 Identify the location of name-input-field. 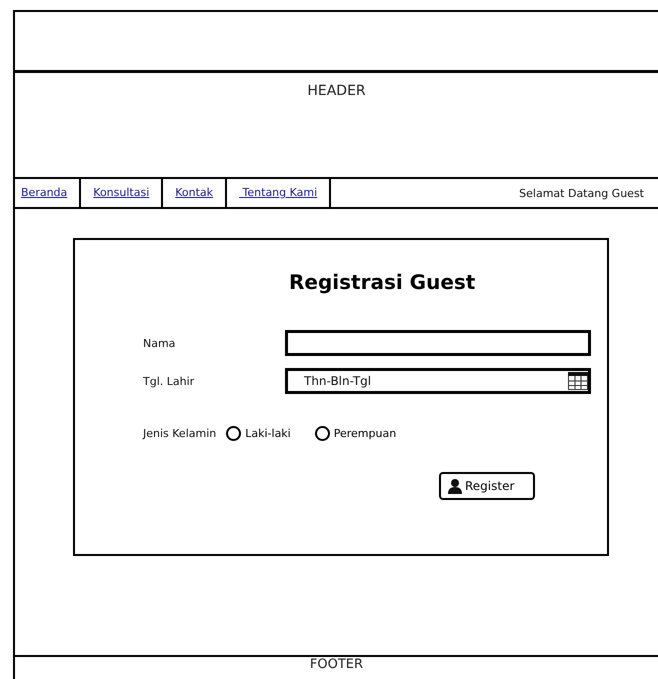
(438, 343).